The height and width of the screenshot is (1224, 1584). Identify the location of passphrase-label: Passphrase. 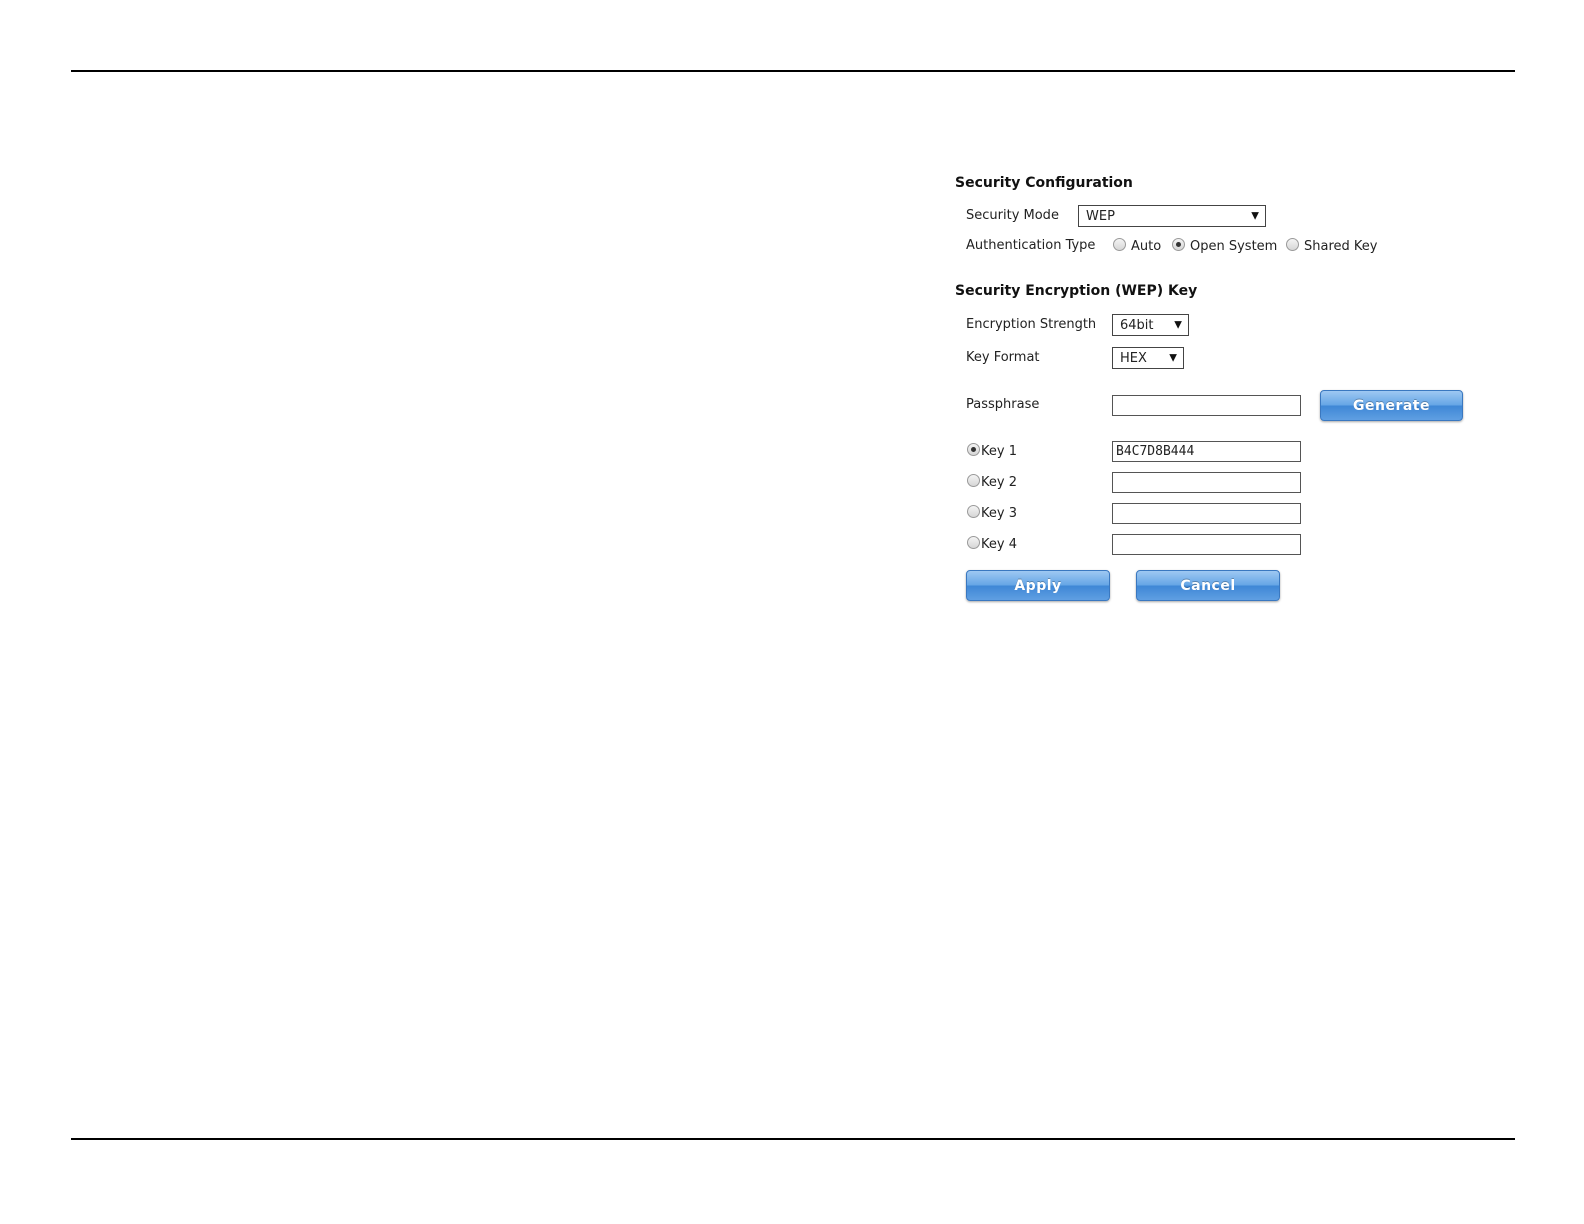
(1003, 404).